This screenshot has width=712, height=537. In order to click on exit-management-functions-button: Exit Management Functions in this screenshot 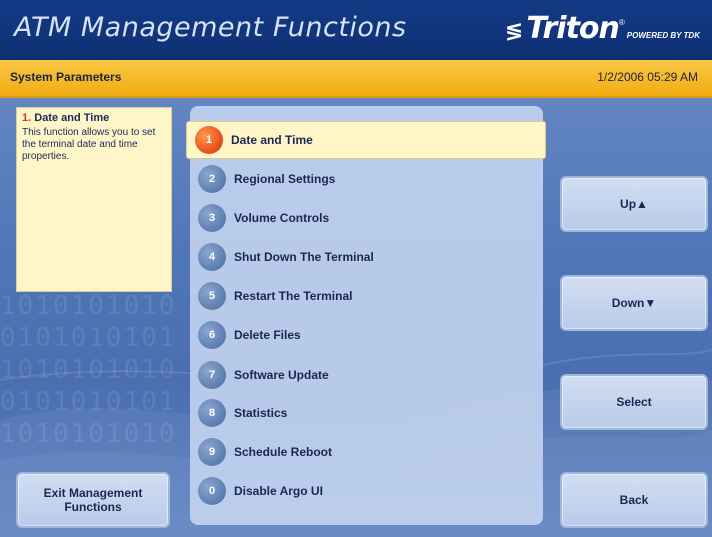, I will do `click(93, 500)`.